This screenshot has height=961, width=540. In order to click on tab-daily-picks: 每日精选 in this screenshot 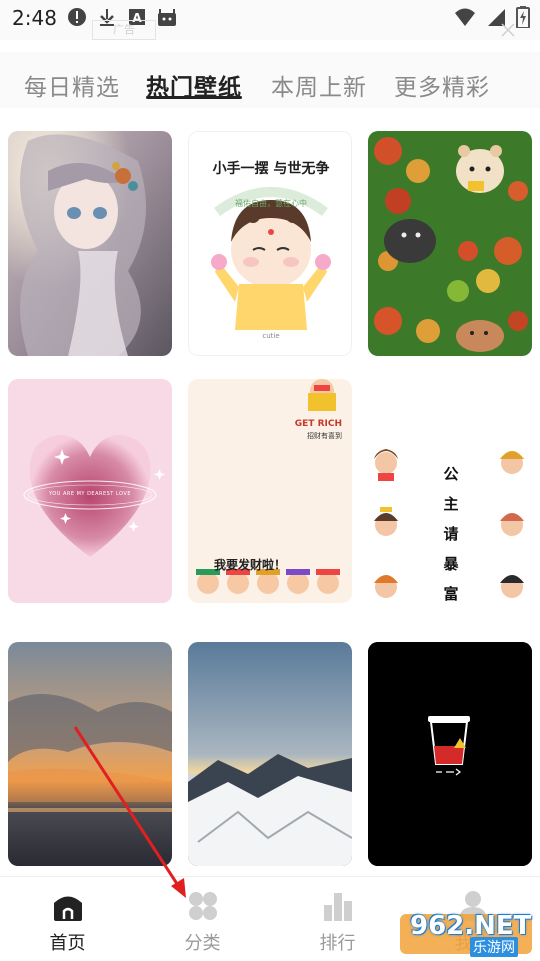, I will do `click(72, 85)`.